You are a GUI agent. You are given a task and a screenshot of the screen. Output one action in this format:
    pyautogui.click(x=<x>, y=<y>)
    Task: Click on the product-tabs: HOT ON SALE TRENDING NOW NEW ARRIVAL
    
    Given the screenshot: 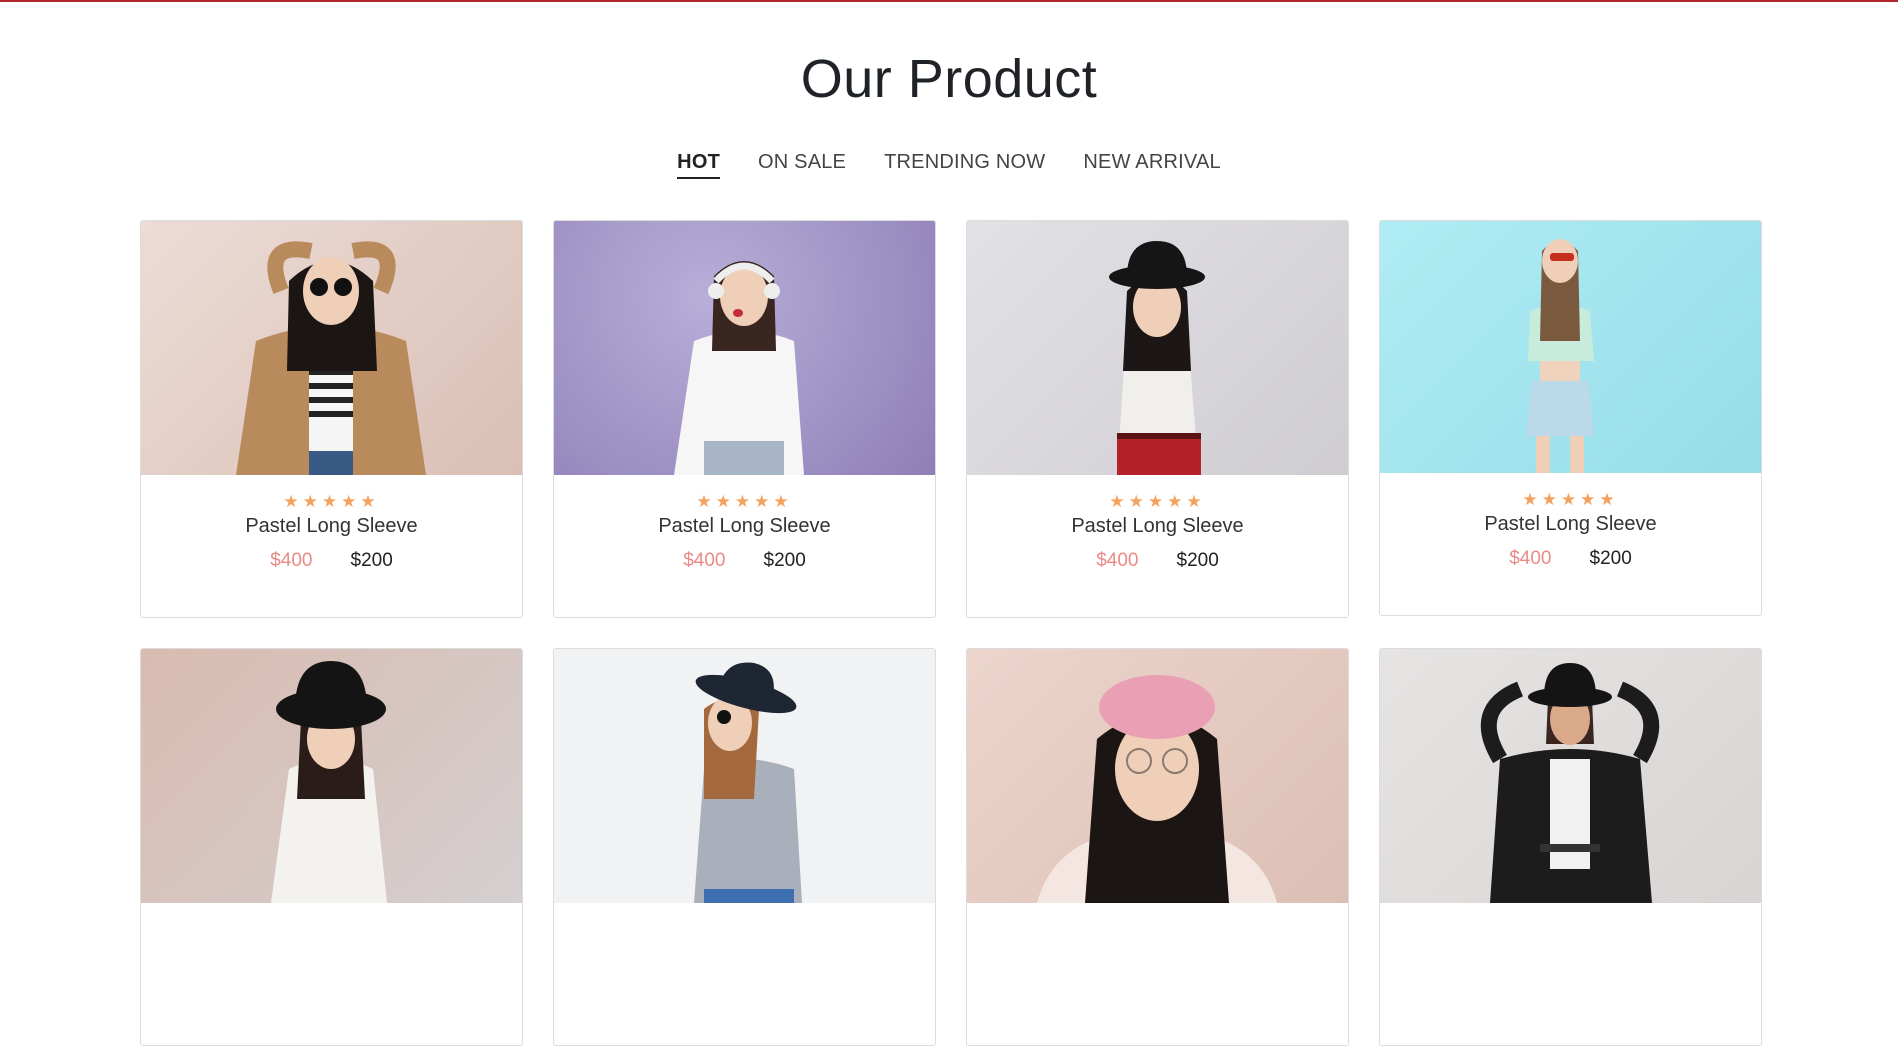 What is the action you would take?
    pyautogui.click(x=949, y=165)
    